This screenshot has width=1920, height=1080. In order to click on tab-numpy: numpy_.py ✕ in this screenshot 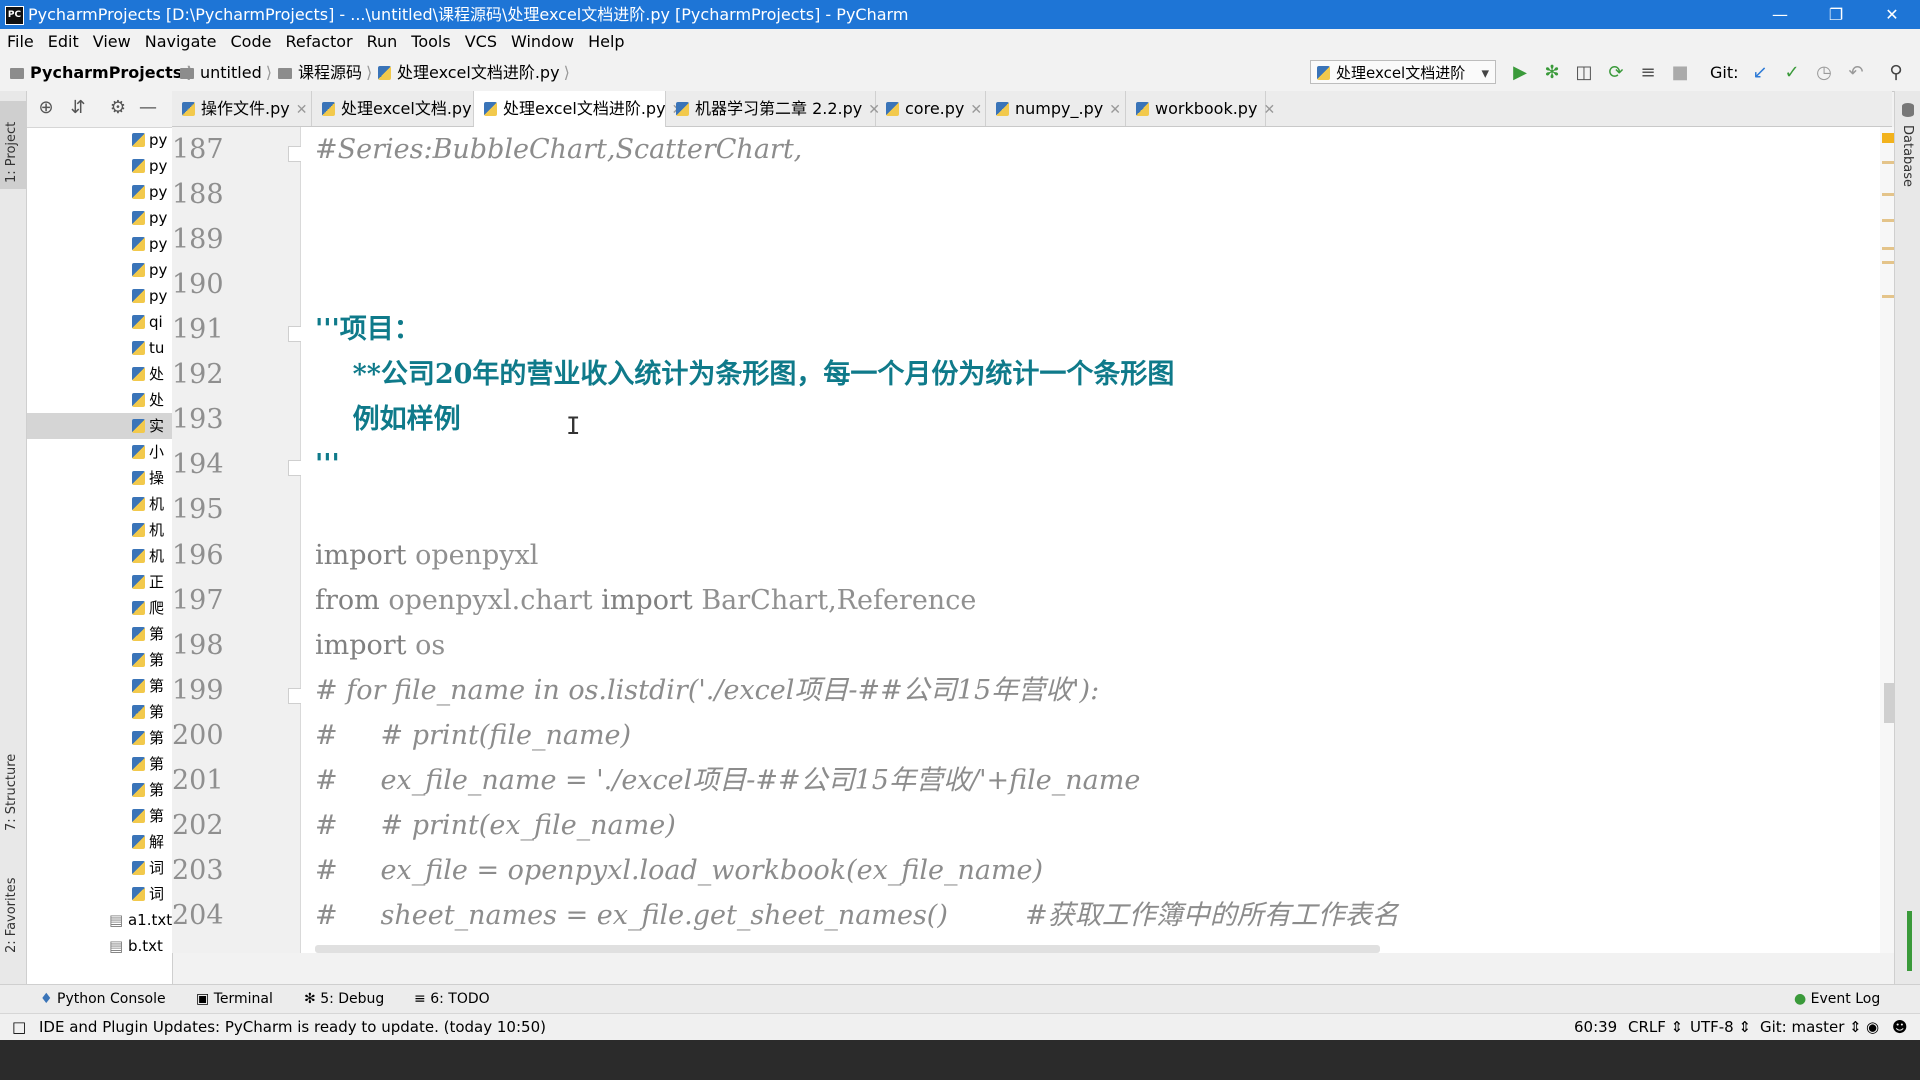, I will do `click(1056, 108)`.